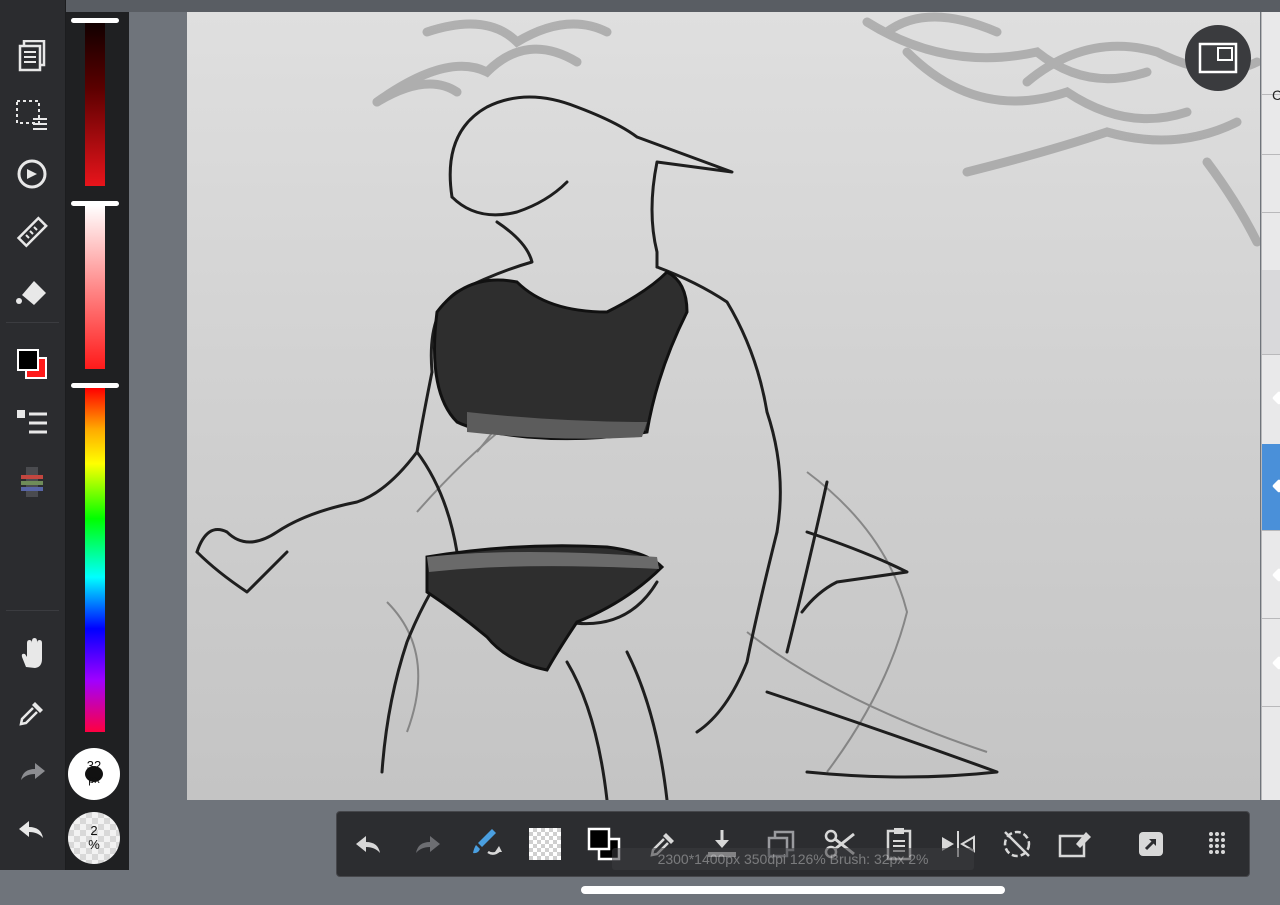  I want to click on ruler-icon, so click(32, 233).